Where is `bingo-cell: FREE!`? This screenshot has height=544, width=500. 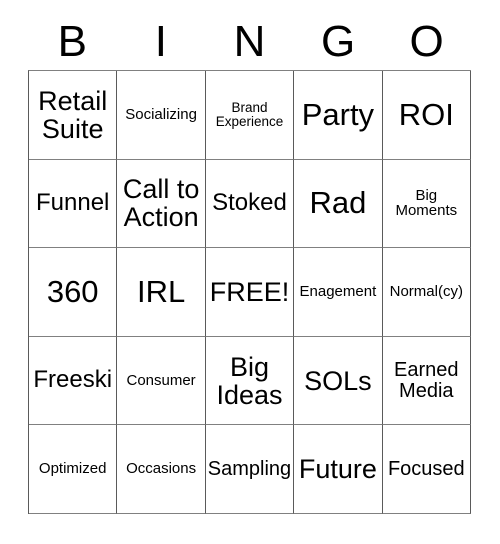 bingo-cell: FREE! is located at coordinates (250, 292).